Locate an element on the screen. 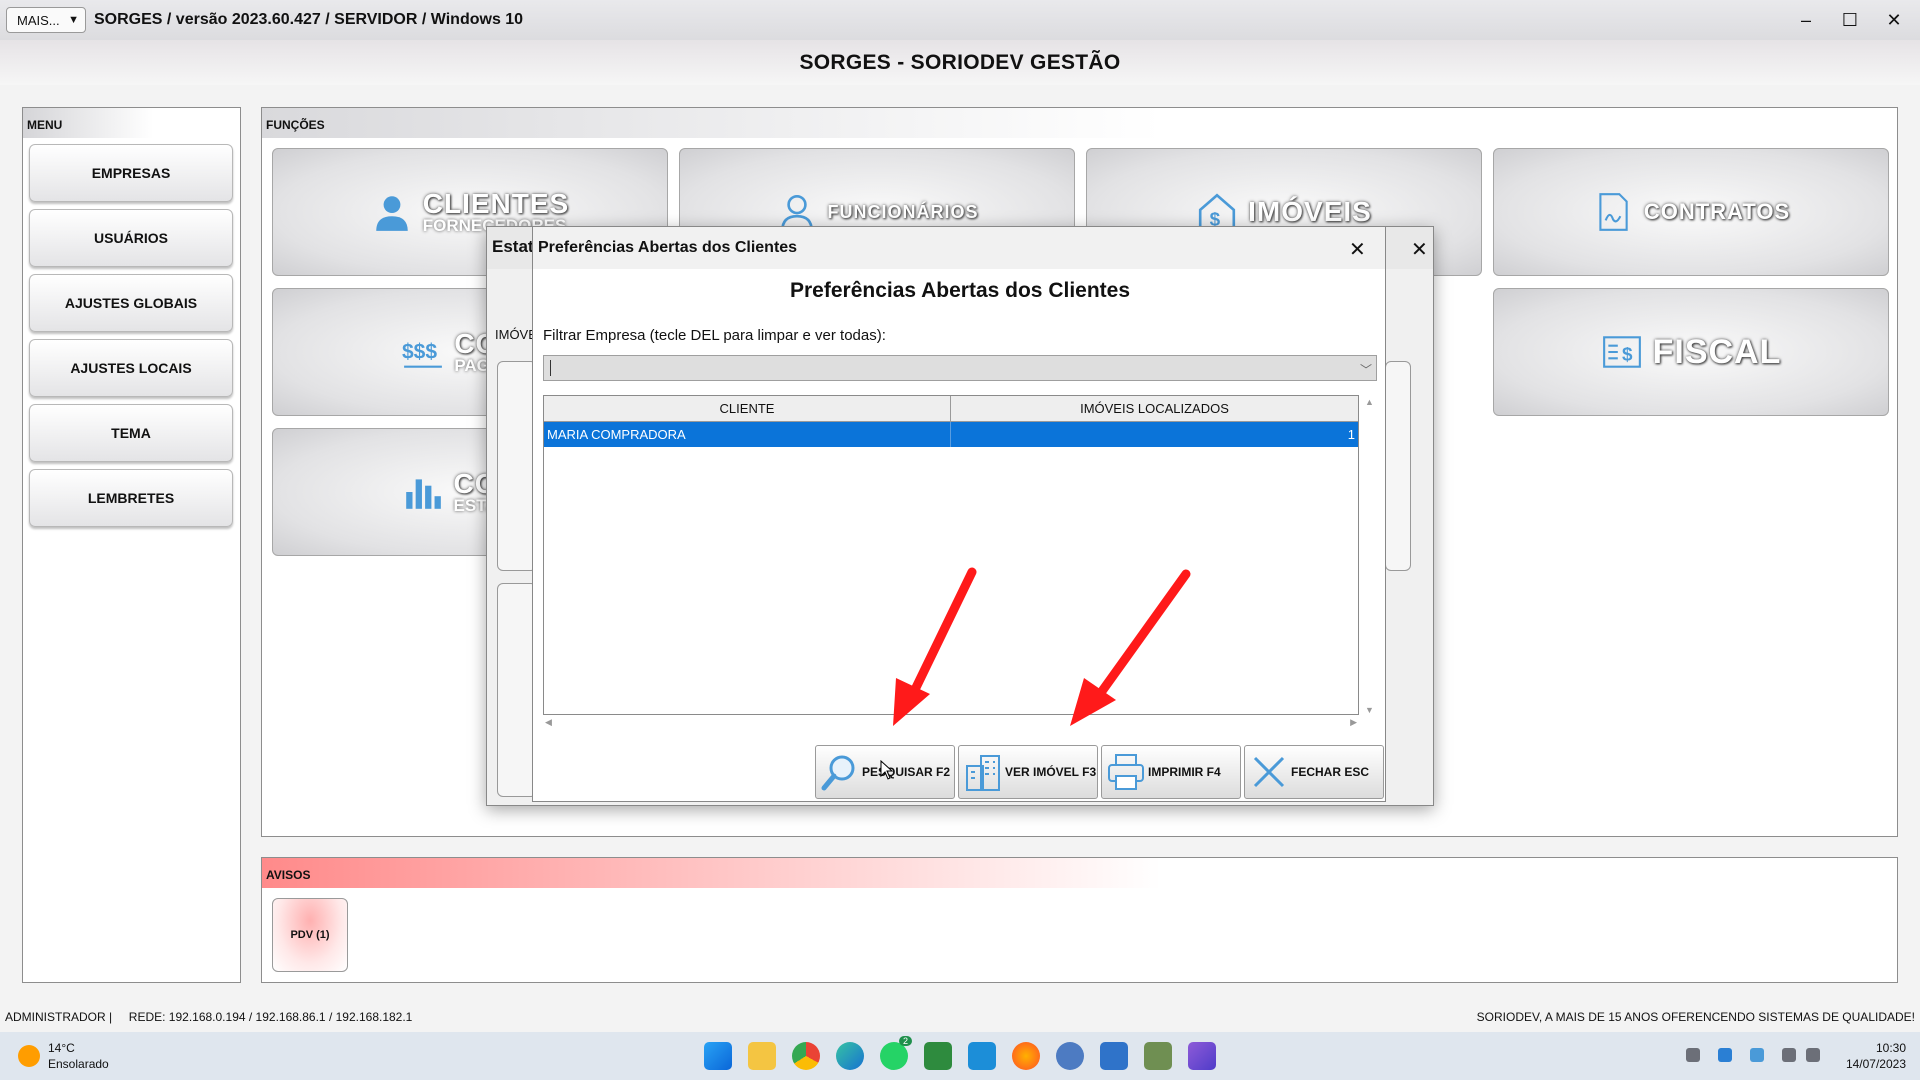 Image resolution: width=1920 pixels, height=1080 pixels. preferencias-close-button: ✕ is located at coordinates (1357, 249).